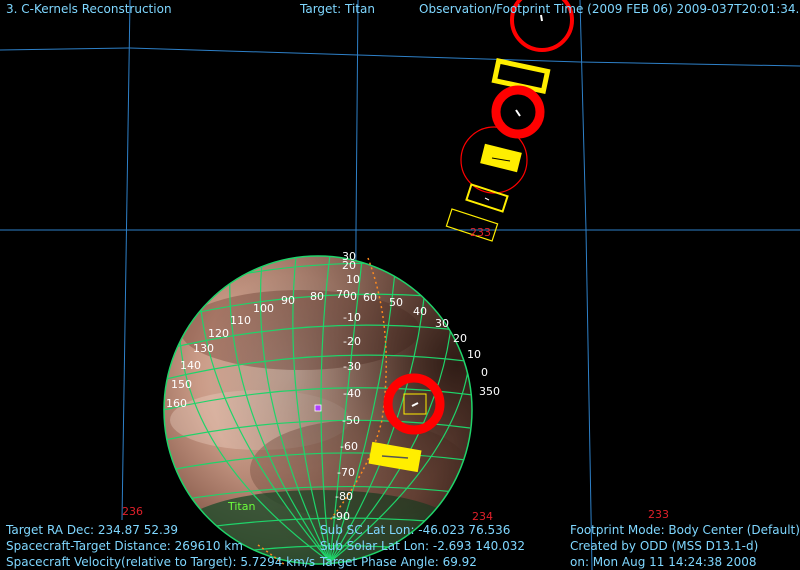  I want to click on longitude-label: 110, so click(240, 320).